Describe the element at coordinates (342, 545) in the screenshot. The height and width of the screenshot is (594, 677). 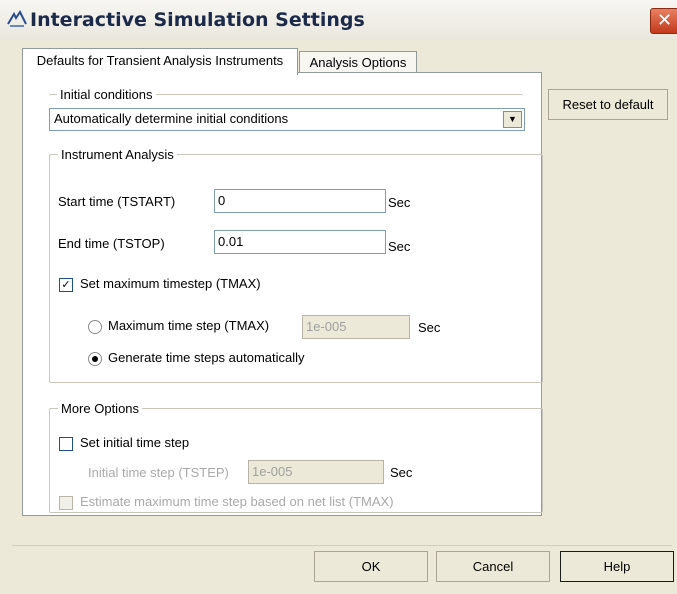
I see `footer-divider` at that location.